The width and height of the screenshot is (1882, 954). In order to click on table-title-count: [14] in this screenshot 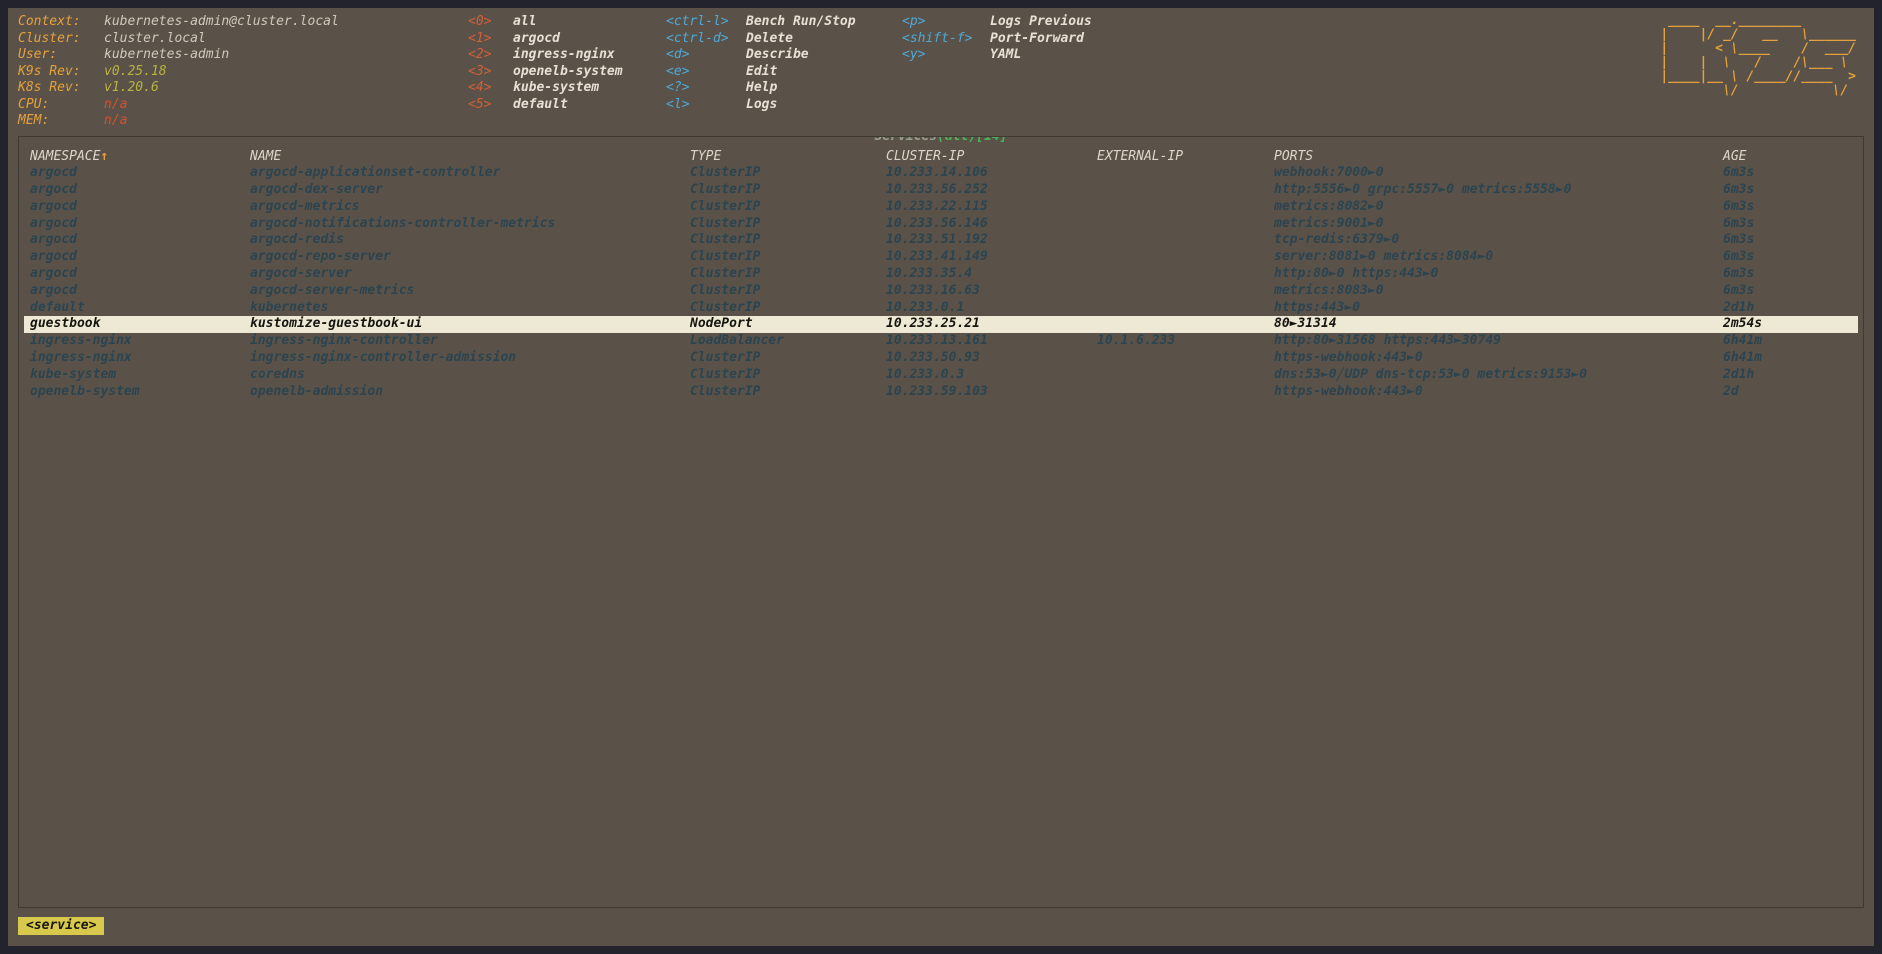, I will do `click(992, 139)`.